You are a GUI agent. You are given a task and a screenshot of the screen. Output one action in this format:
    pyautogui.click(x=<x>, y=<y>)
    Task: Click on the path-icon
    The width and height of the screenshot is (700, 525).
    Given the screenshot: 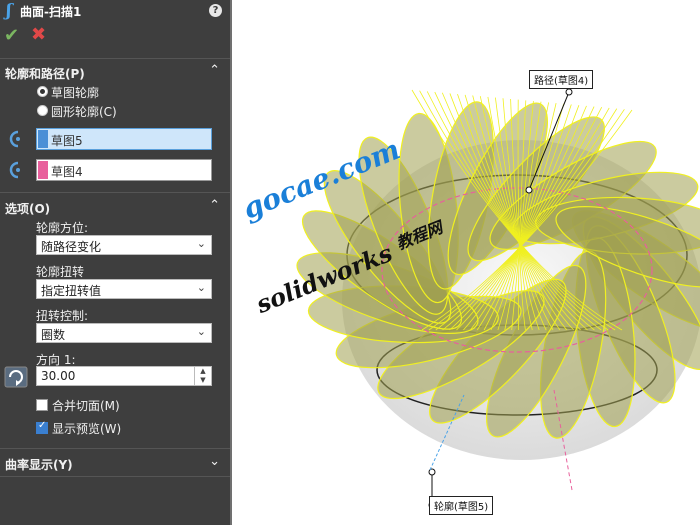 What is the action you would take?
    pyautogui.click(x=14, y=170)
    